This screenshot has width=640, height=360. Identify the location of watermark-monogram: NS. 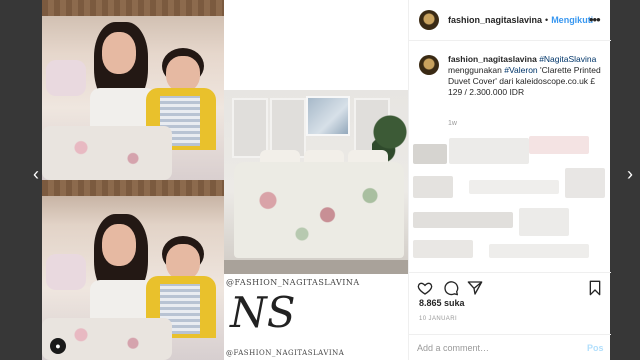
(263, 312).